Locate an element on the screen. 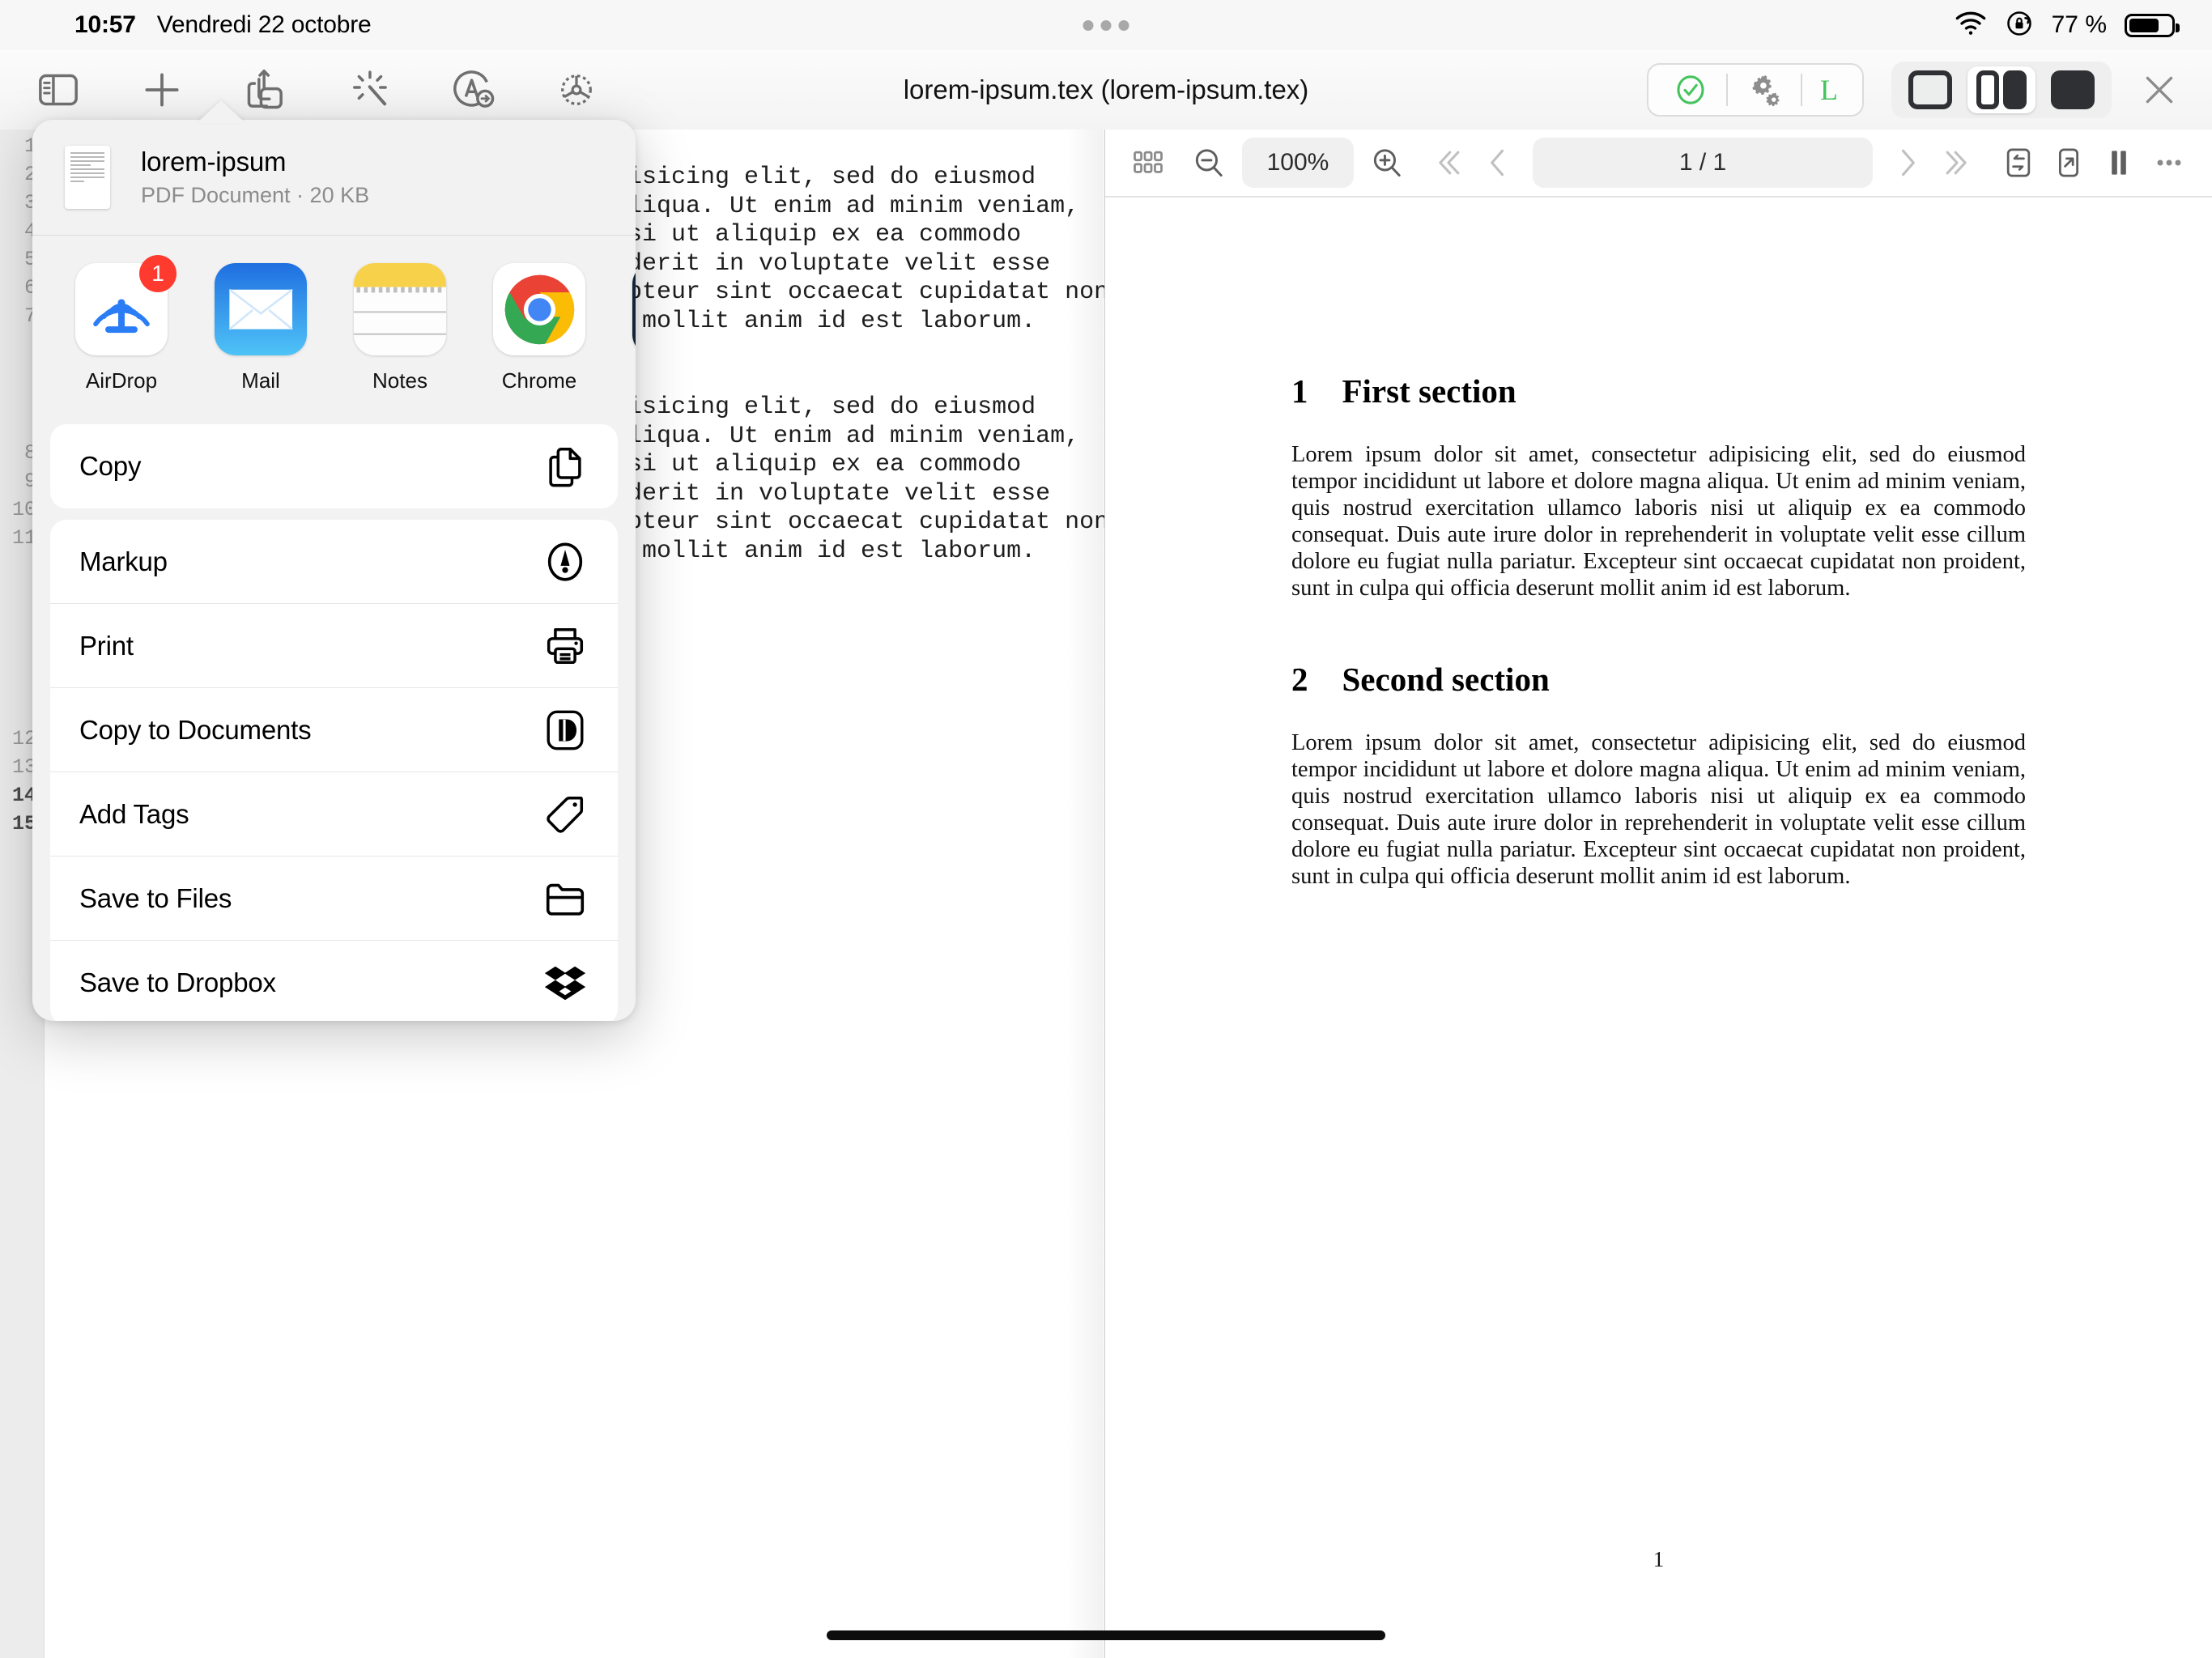  magic-wand-icon is located at coordinates (370, 90).